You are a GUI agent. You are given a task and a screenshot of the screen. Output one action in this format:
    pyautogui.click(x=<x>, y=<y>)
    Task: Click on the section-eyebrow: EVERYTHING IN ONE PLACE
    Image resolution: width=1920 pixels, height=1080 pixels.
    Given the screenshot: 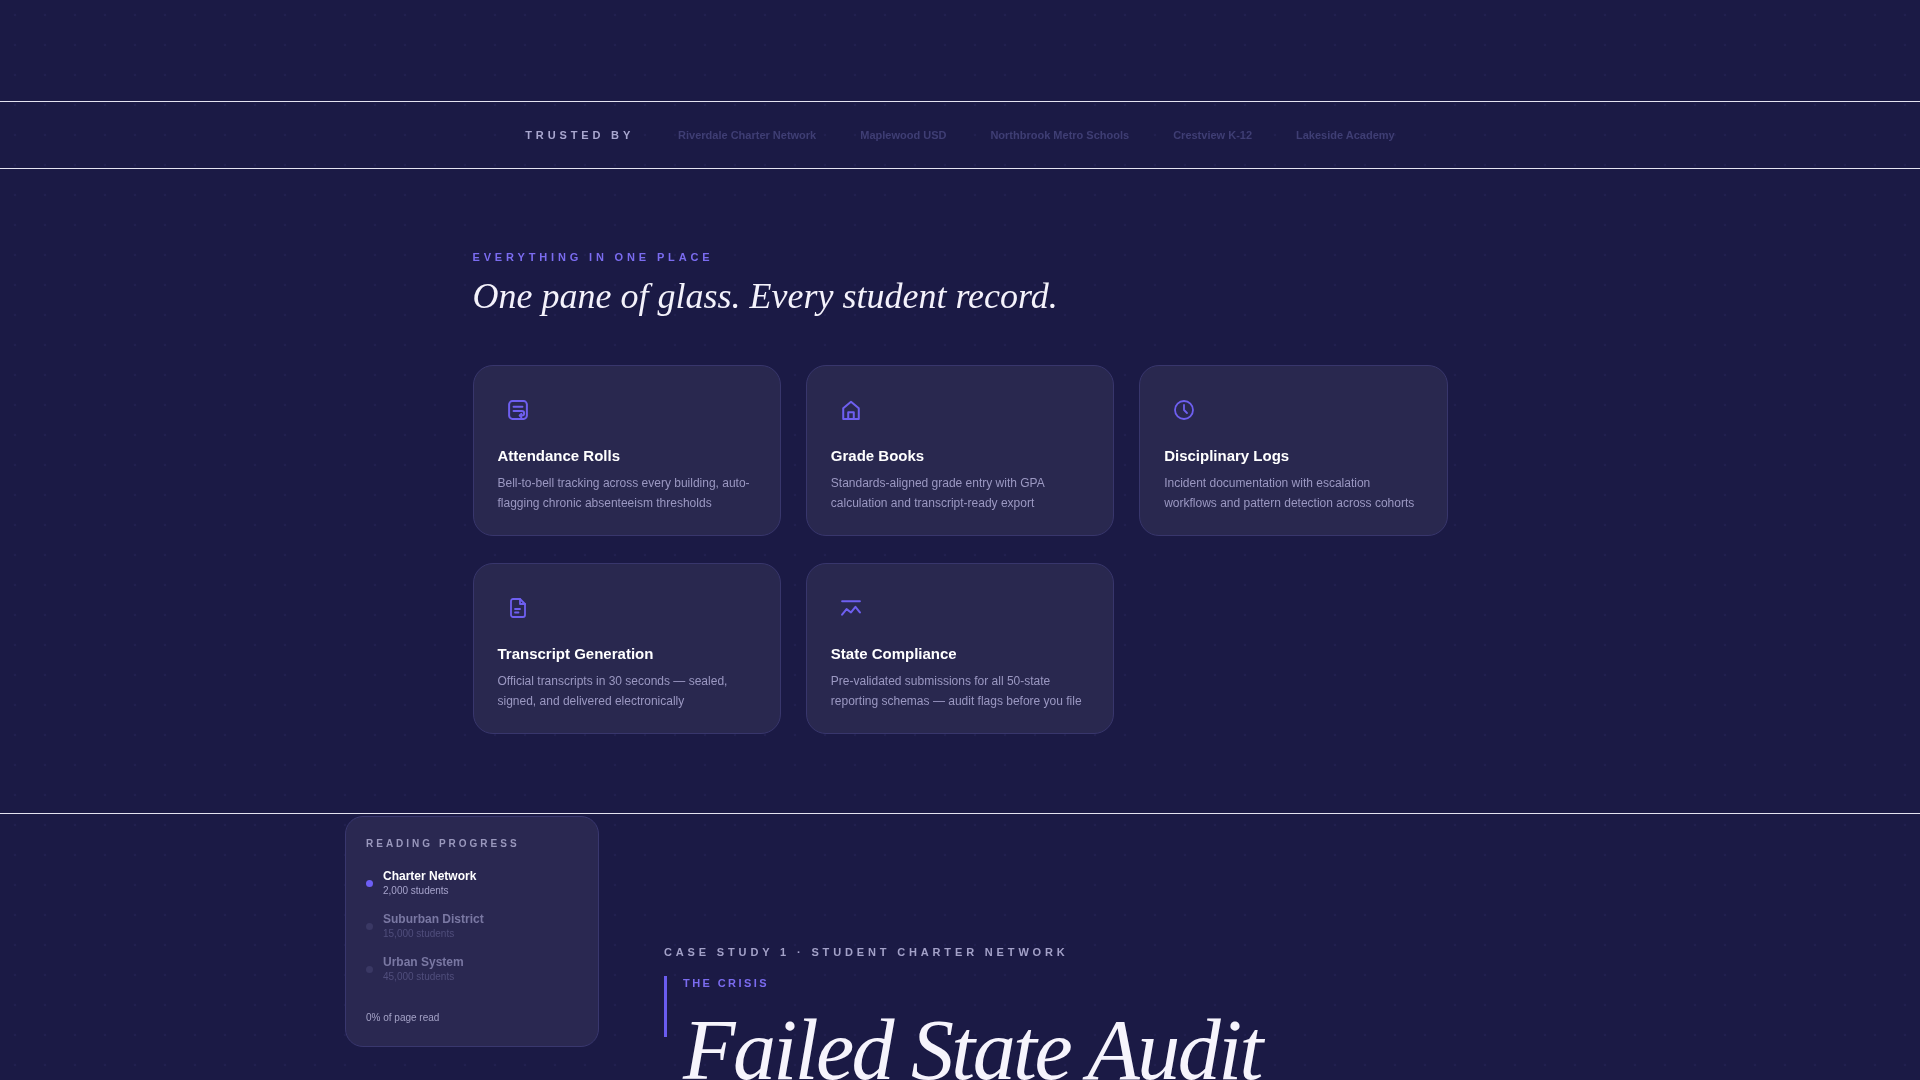 What is the action you would take?
    pyautogui.click(x=593, y=257)
    